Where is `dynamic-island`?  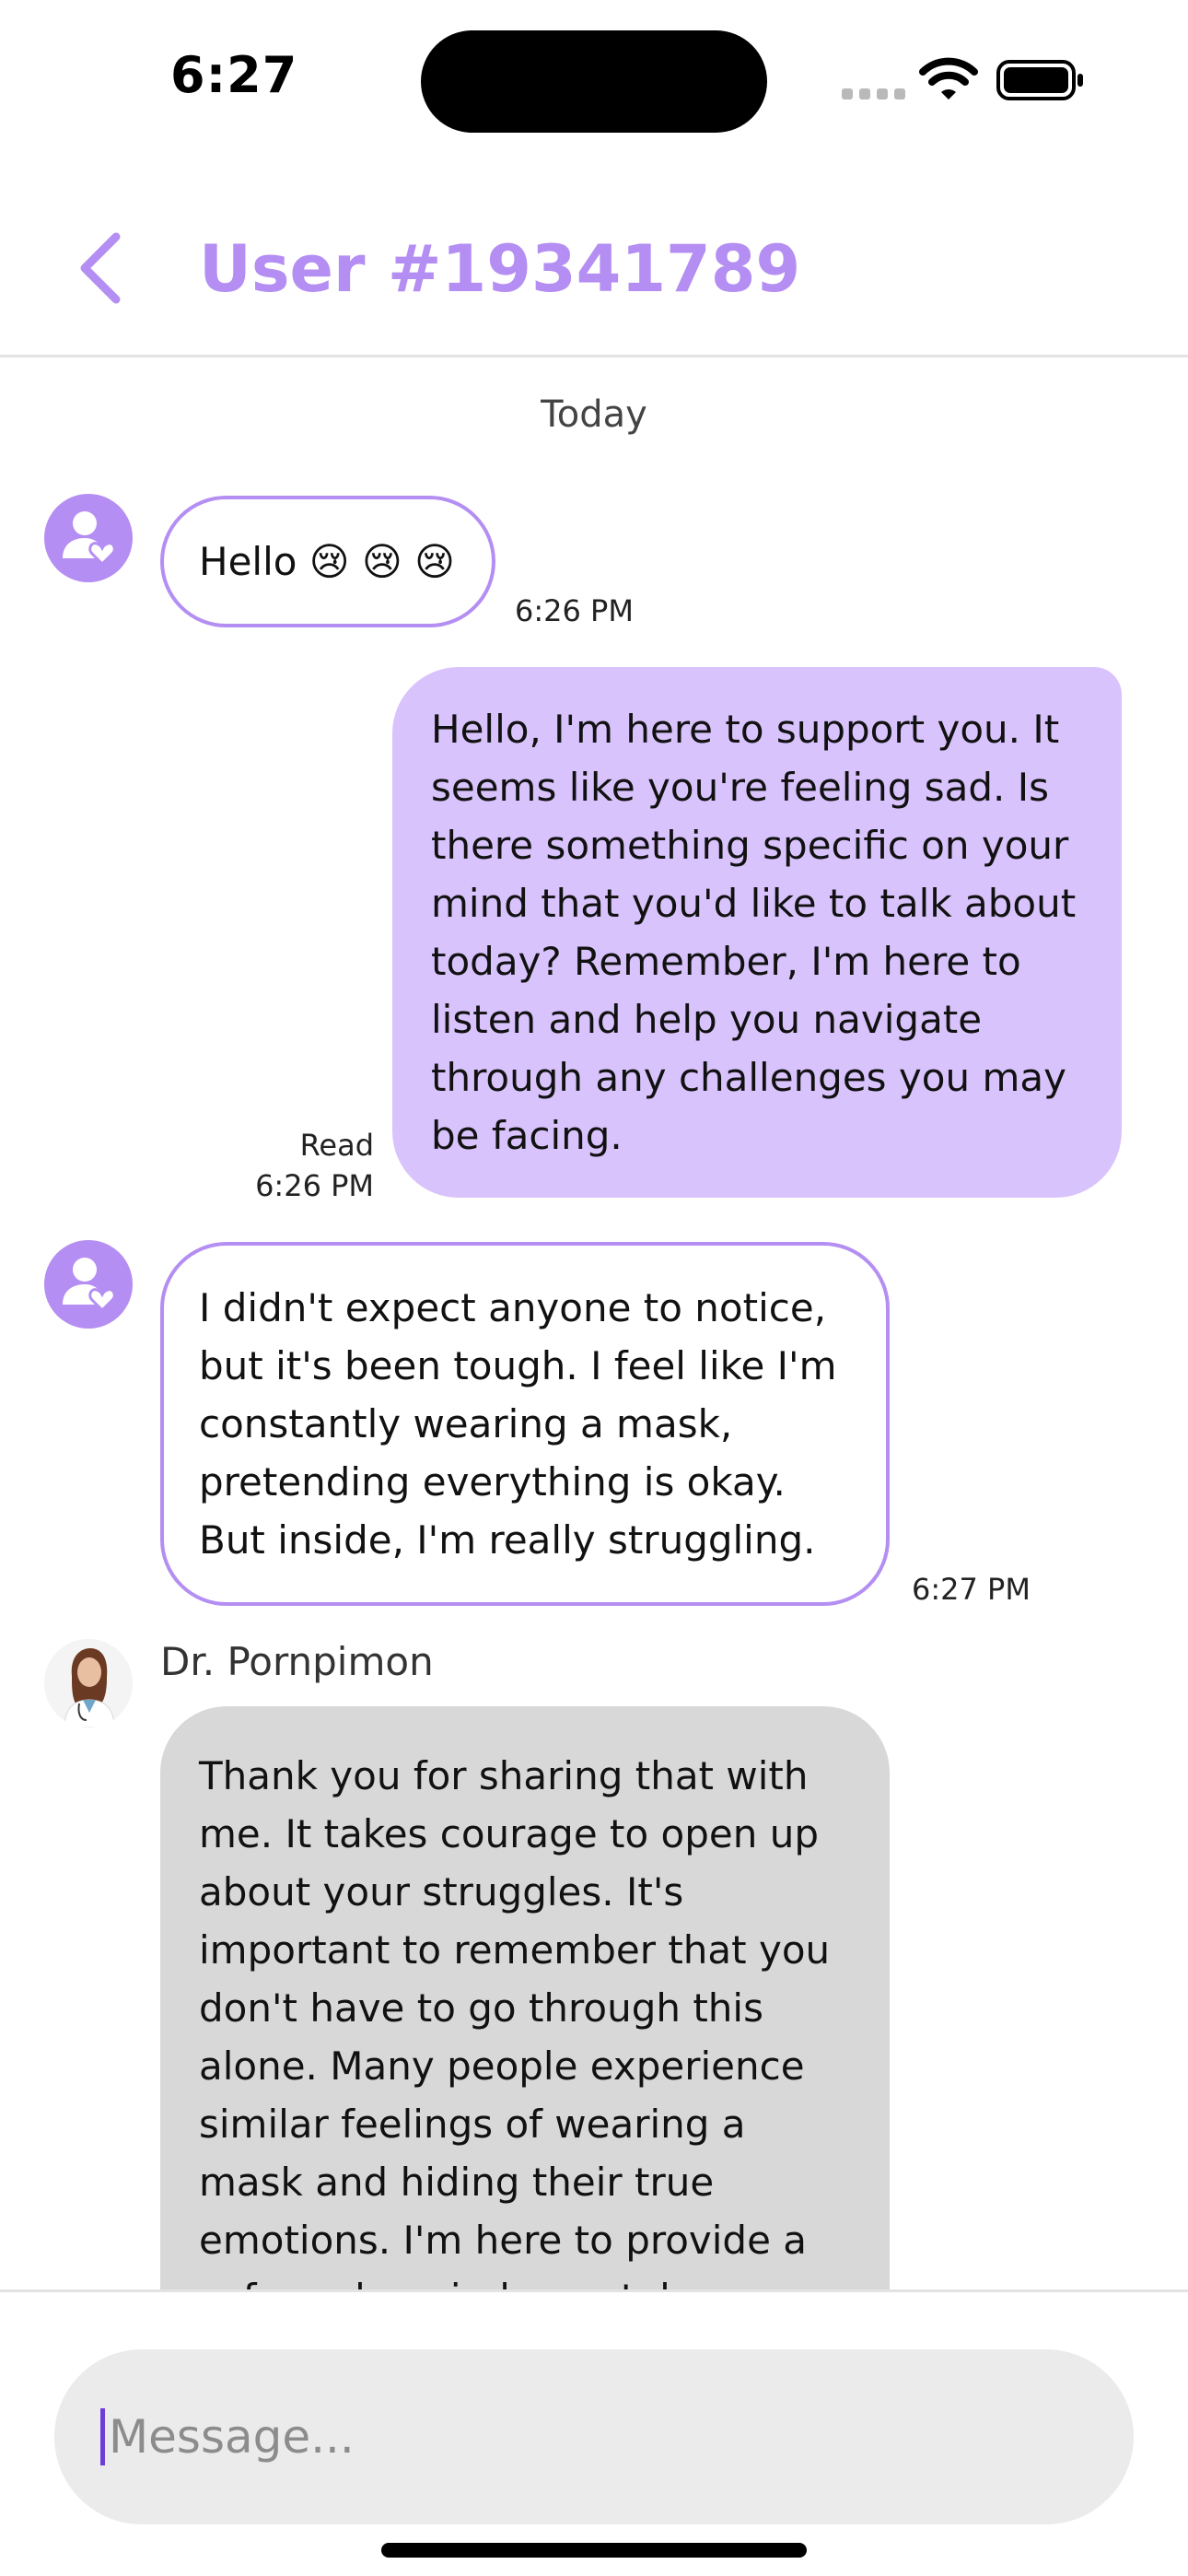
dynamic-island is located at coordinates (594, 81).